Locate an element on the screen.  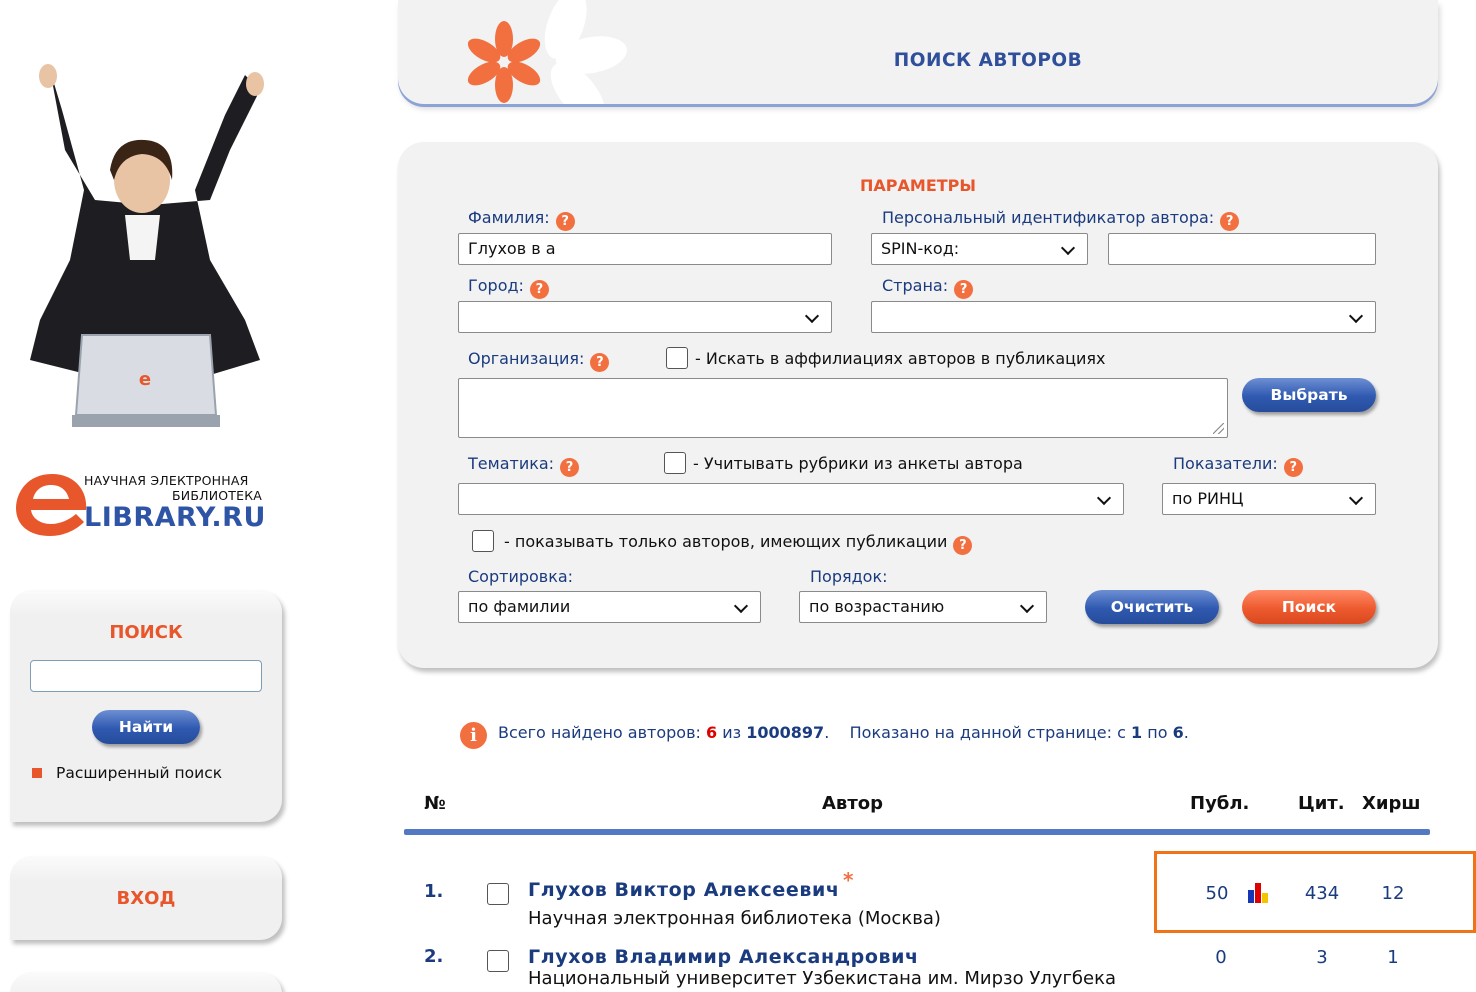
sidebar-panel-partial is located at coordinates (146, 982).